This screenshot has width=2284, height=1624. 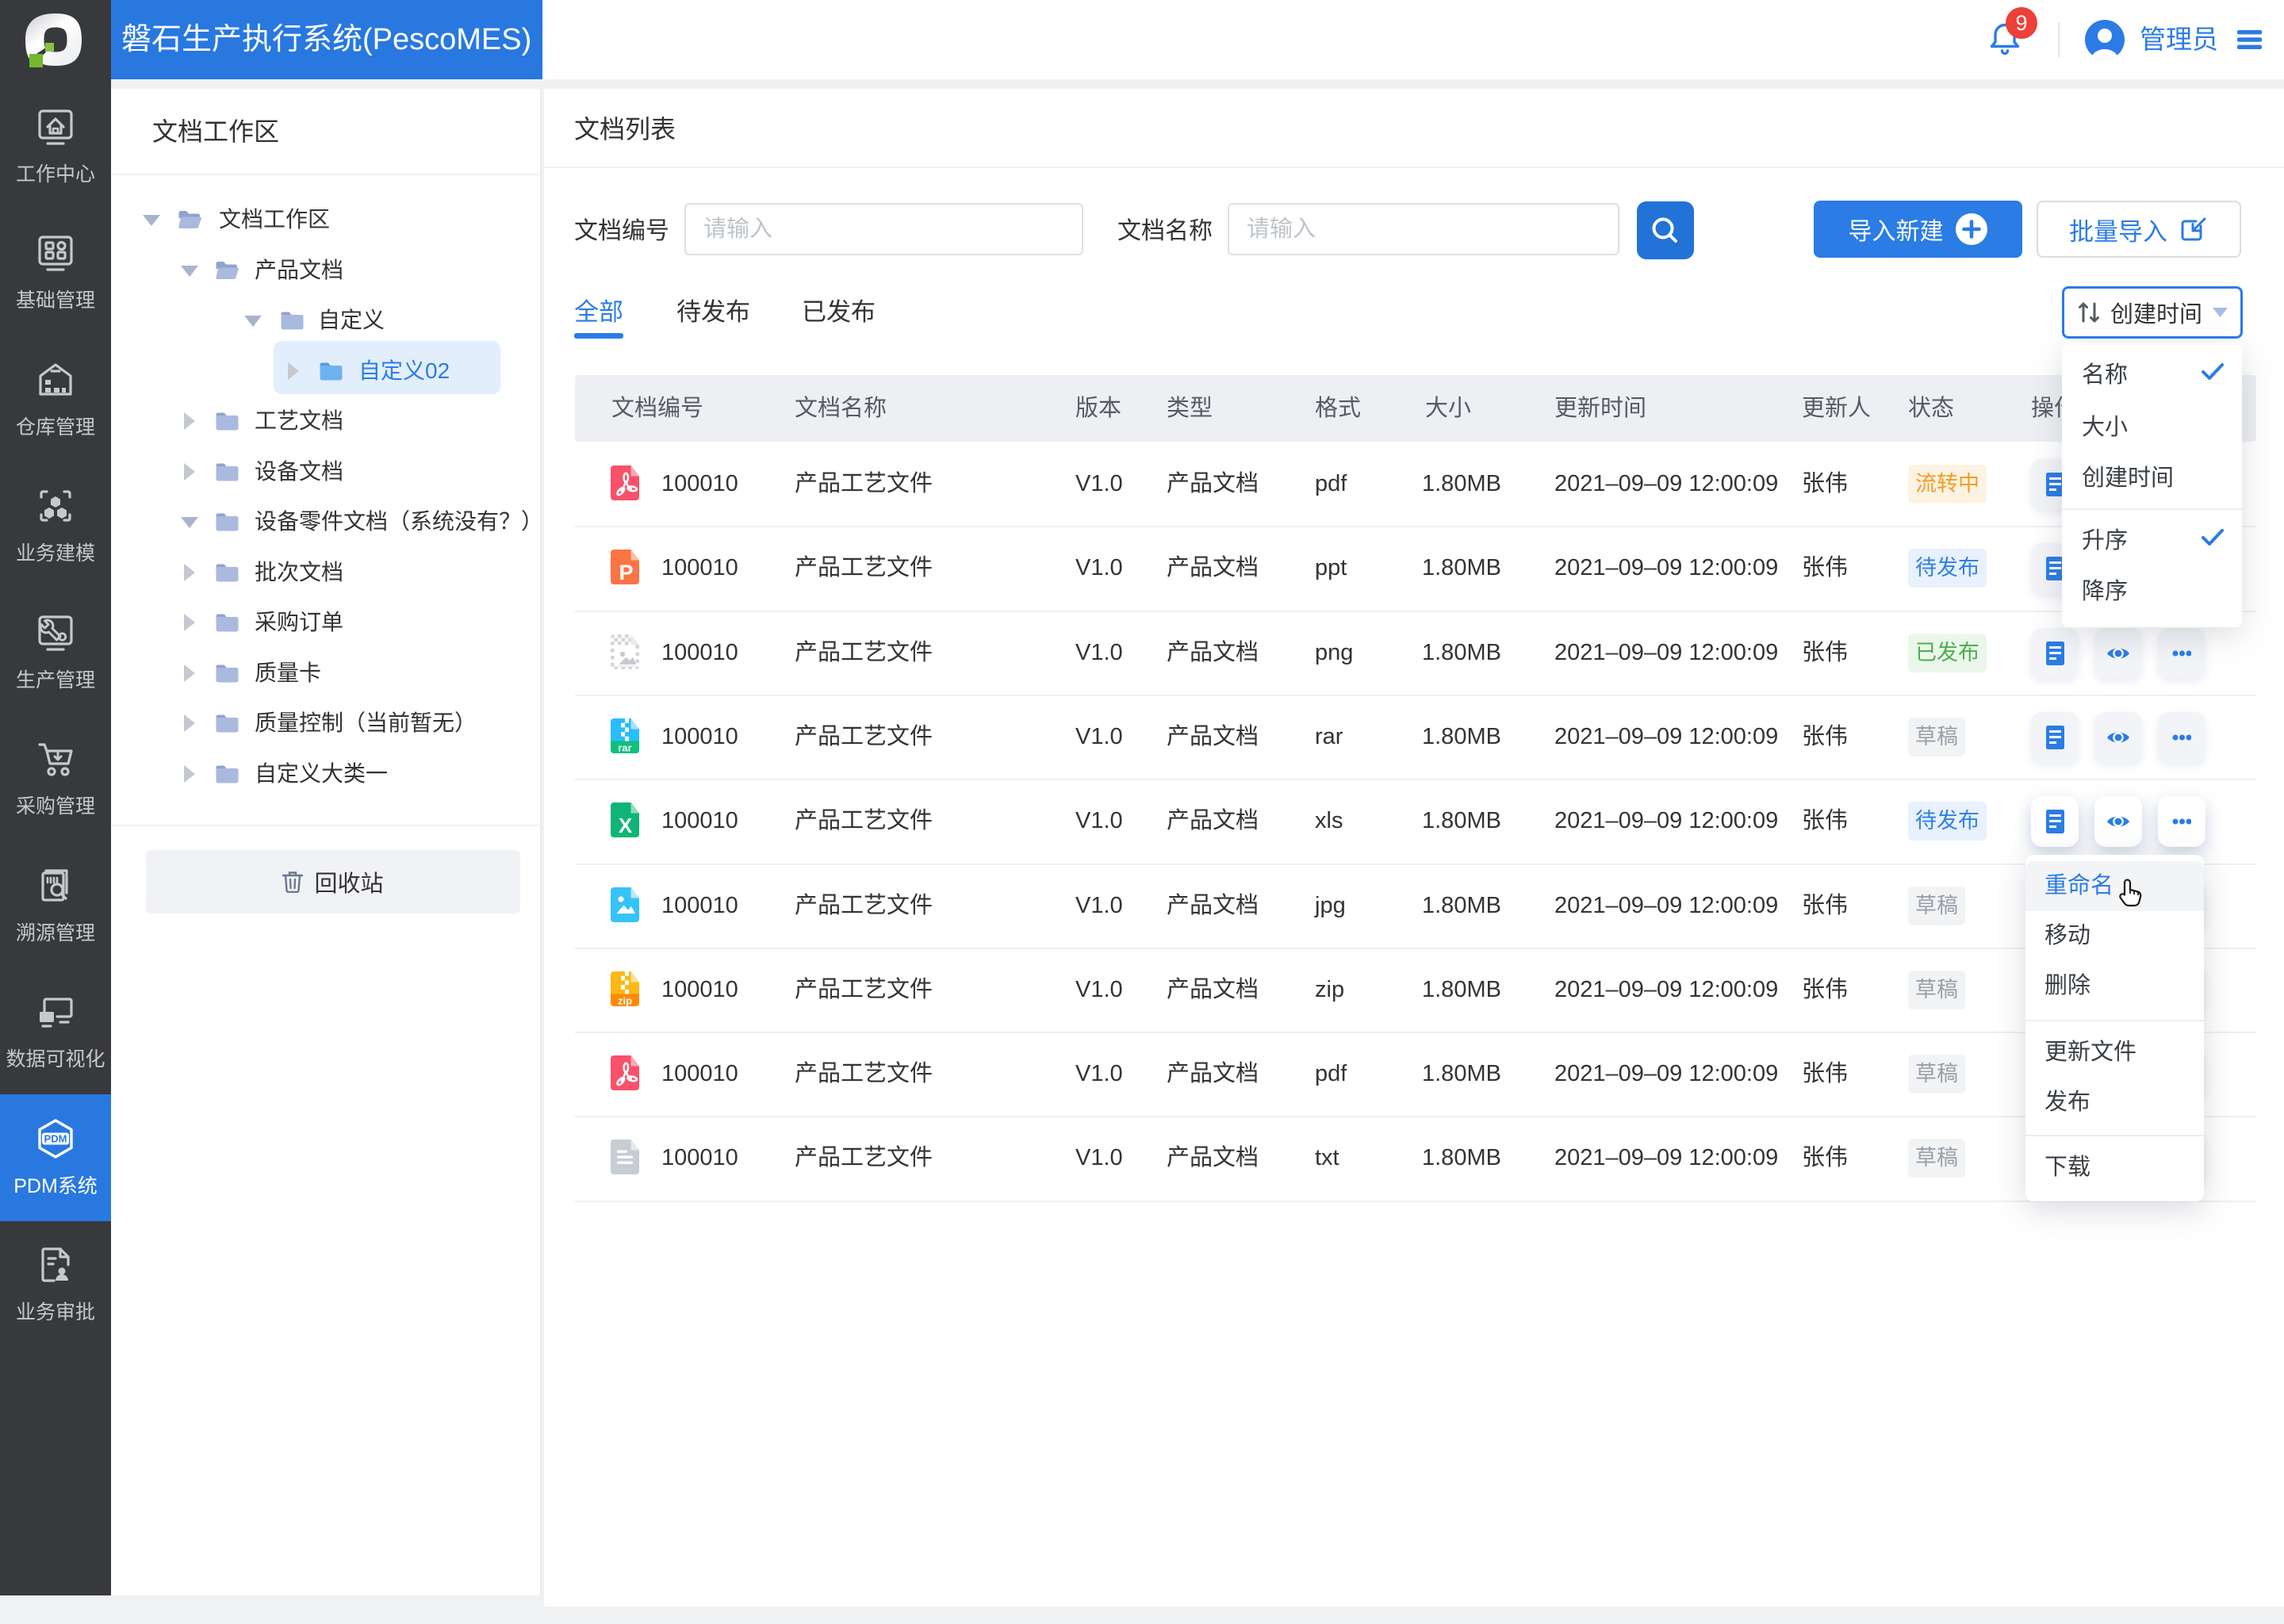 What do you see at coordinates (624, 748) in the screenshot?
I see `svg-text: rar` at bounding box center [624, 748].